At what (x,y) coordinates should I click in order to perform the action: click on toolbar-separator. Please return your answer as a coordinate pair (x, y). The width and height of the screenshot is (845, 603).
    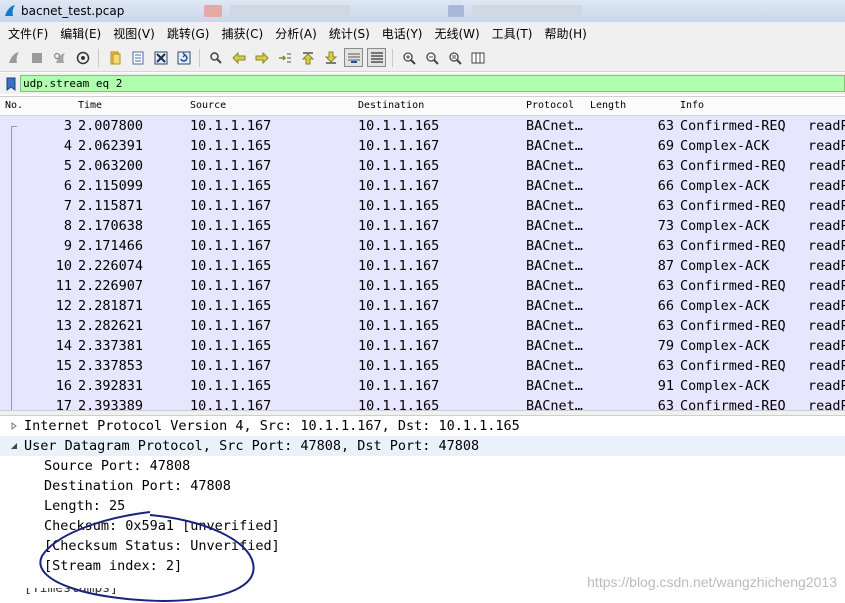
    Looking at the image, I should click on (392, 57).